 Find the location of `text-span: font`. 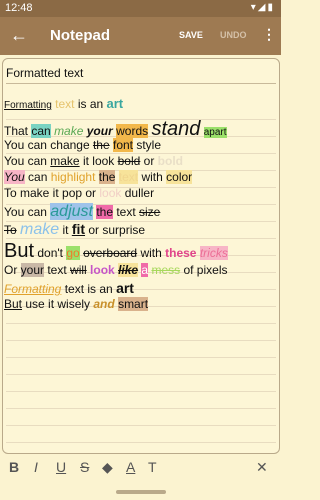

text-span: font is located at coordinates (123, 145).